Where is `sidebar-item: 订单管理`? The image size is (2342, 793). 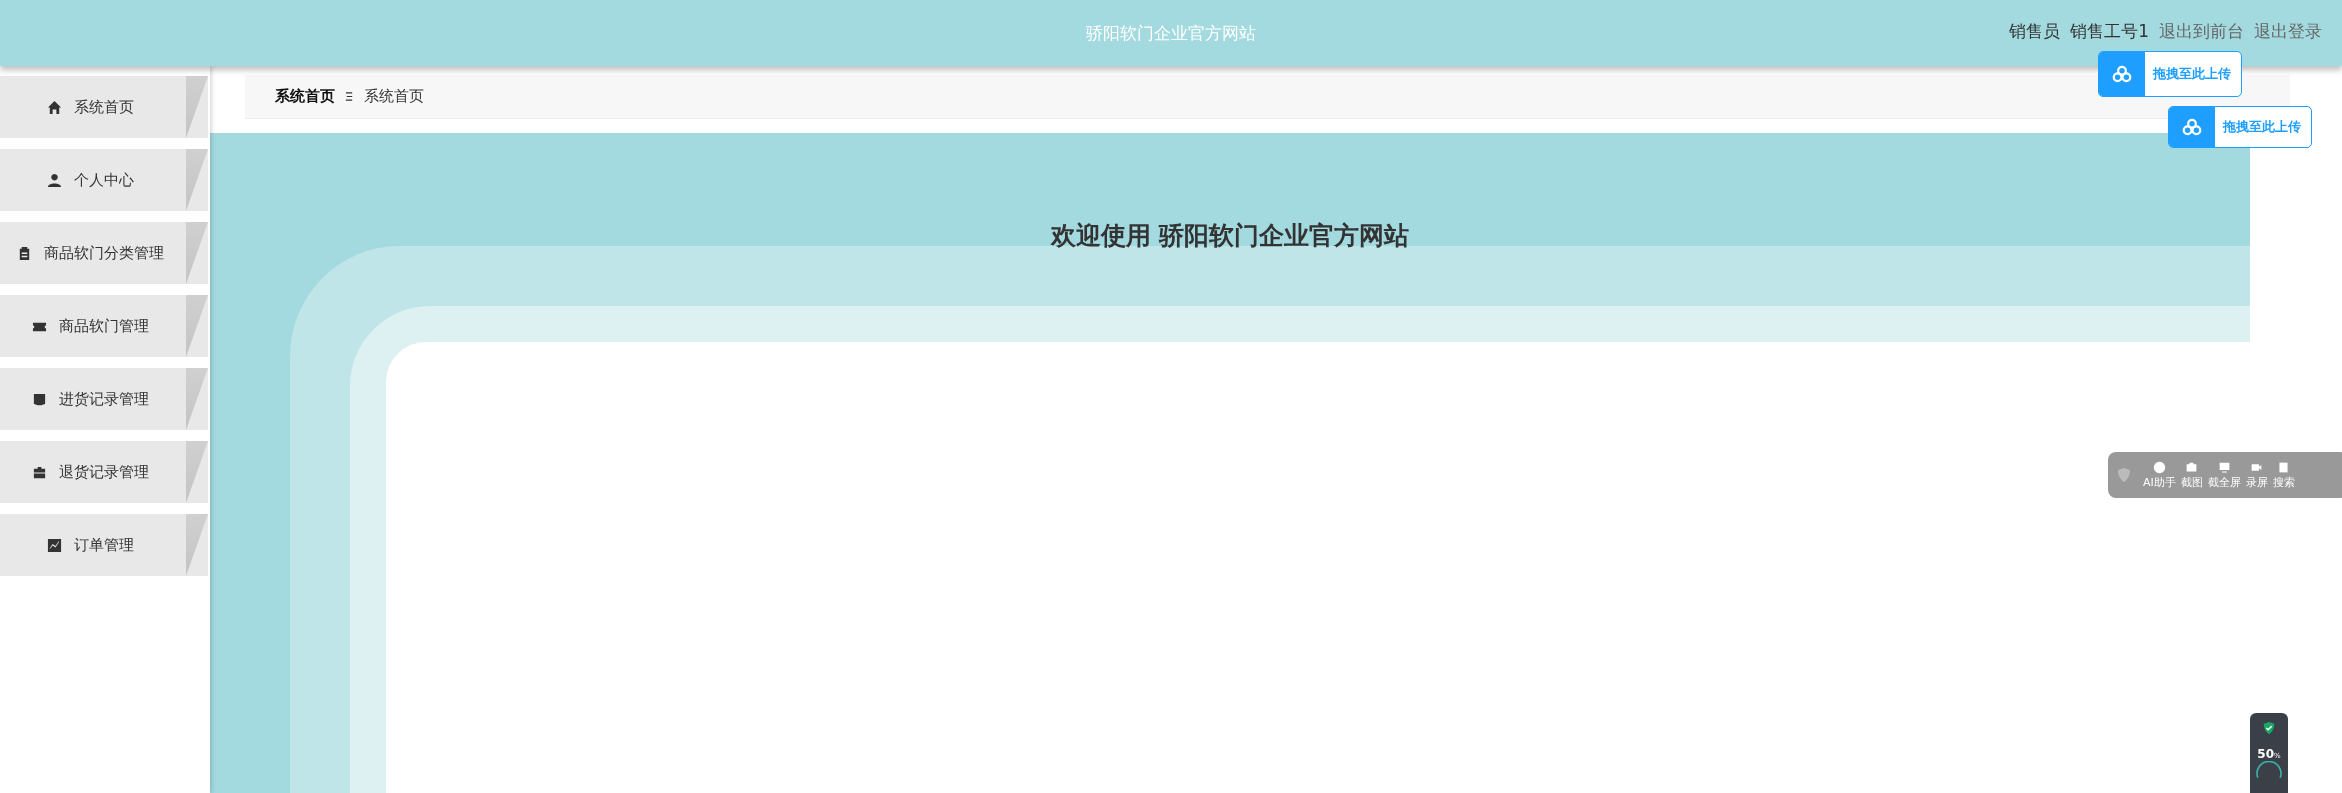
sidebar-item: 订单管理 is located at coordinates (104, 545).